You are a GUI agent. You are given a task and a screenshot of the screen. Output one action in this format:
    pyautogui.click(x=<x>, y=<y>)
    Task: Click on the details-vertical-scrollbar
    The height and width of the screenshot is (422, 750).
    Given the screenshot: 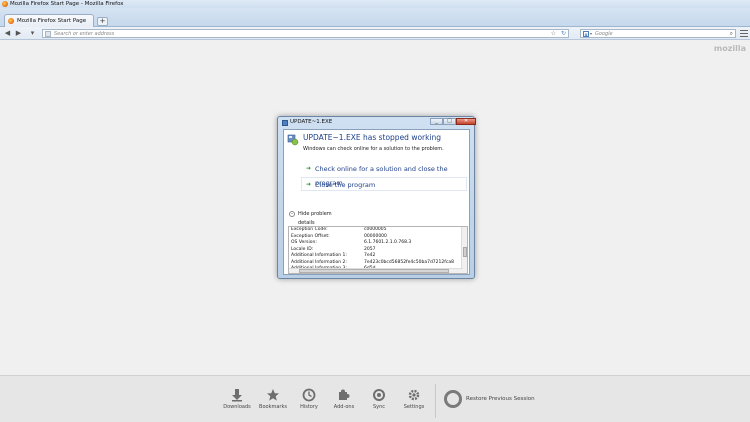 What is the action you would take?
    pyautogui.click(x=464, y=250)
    